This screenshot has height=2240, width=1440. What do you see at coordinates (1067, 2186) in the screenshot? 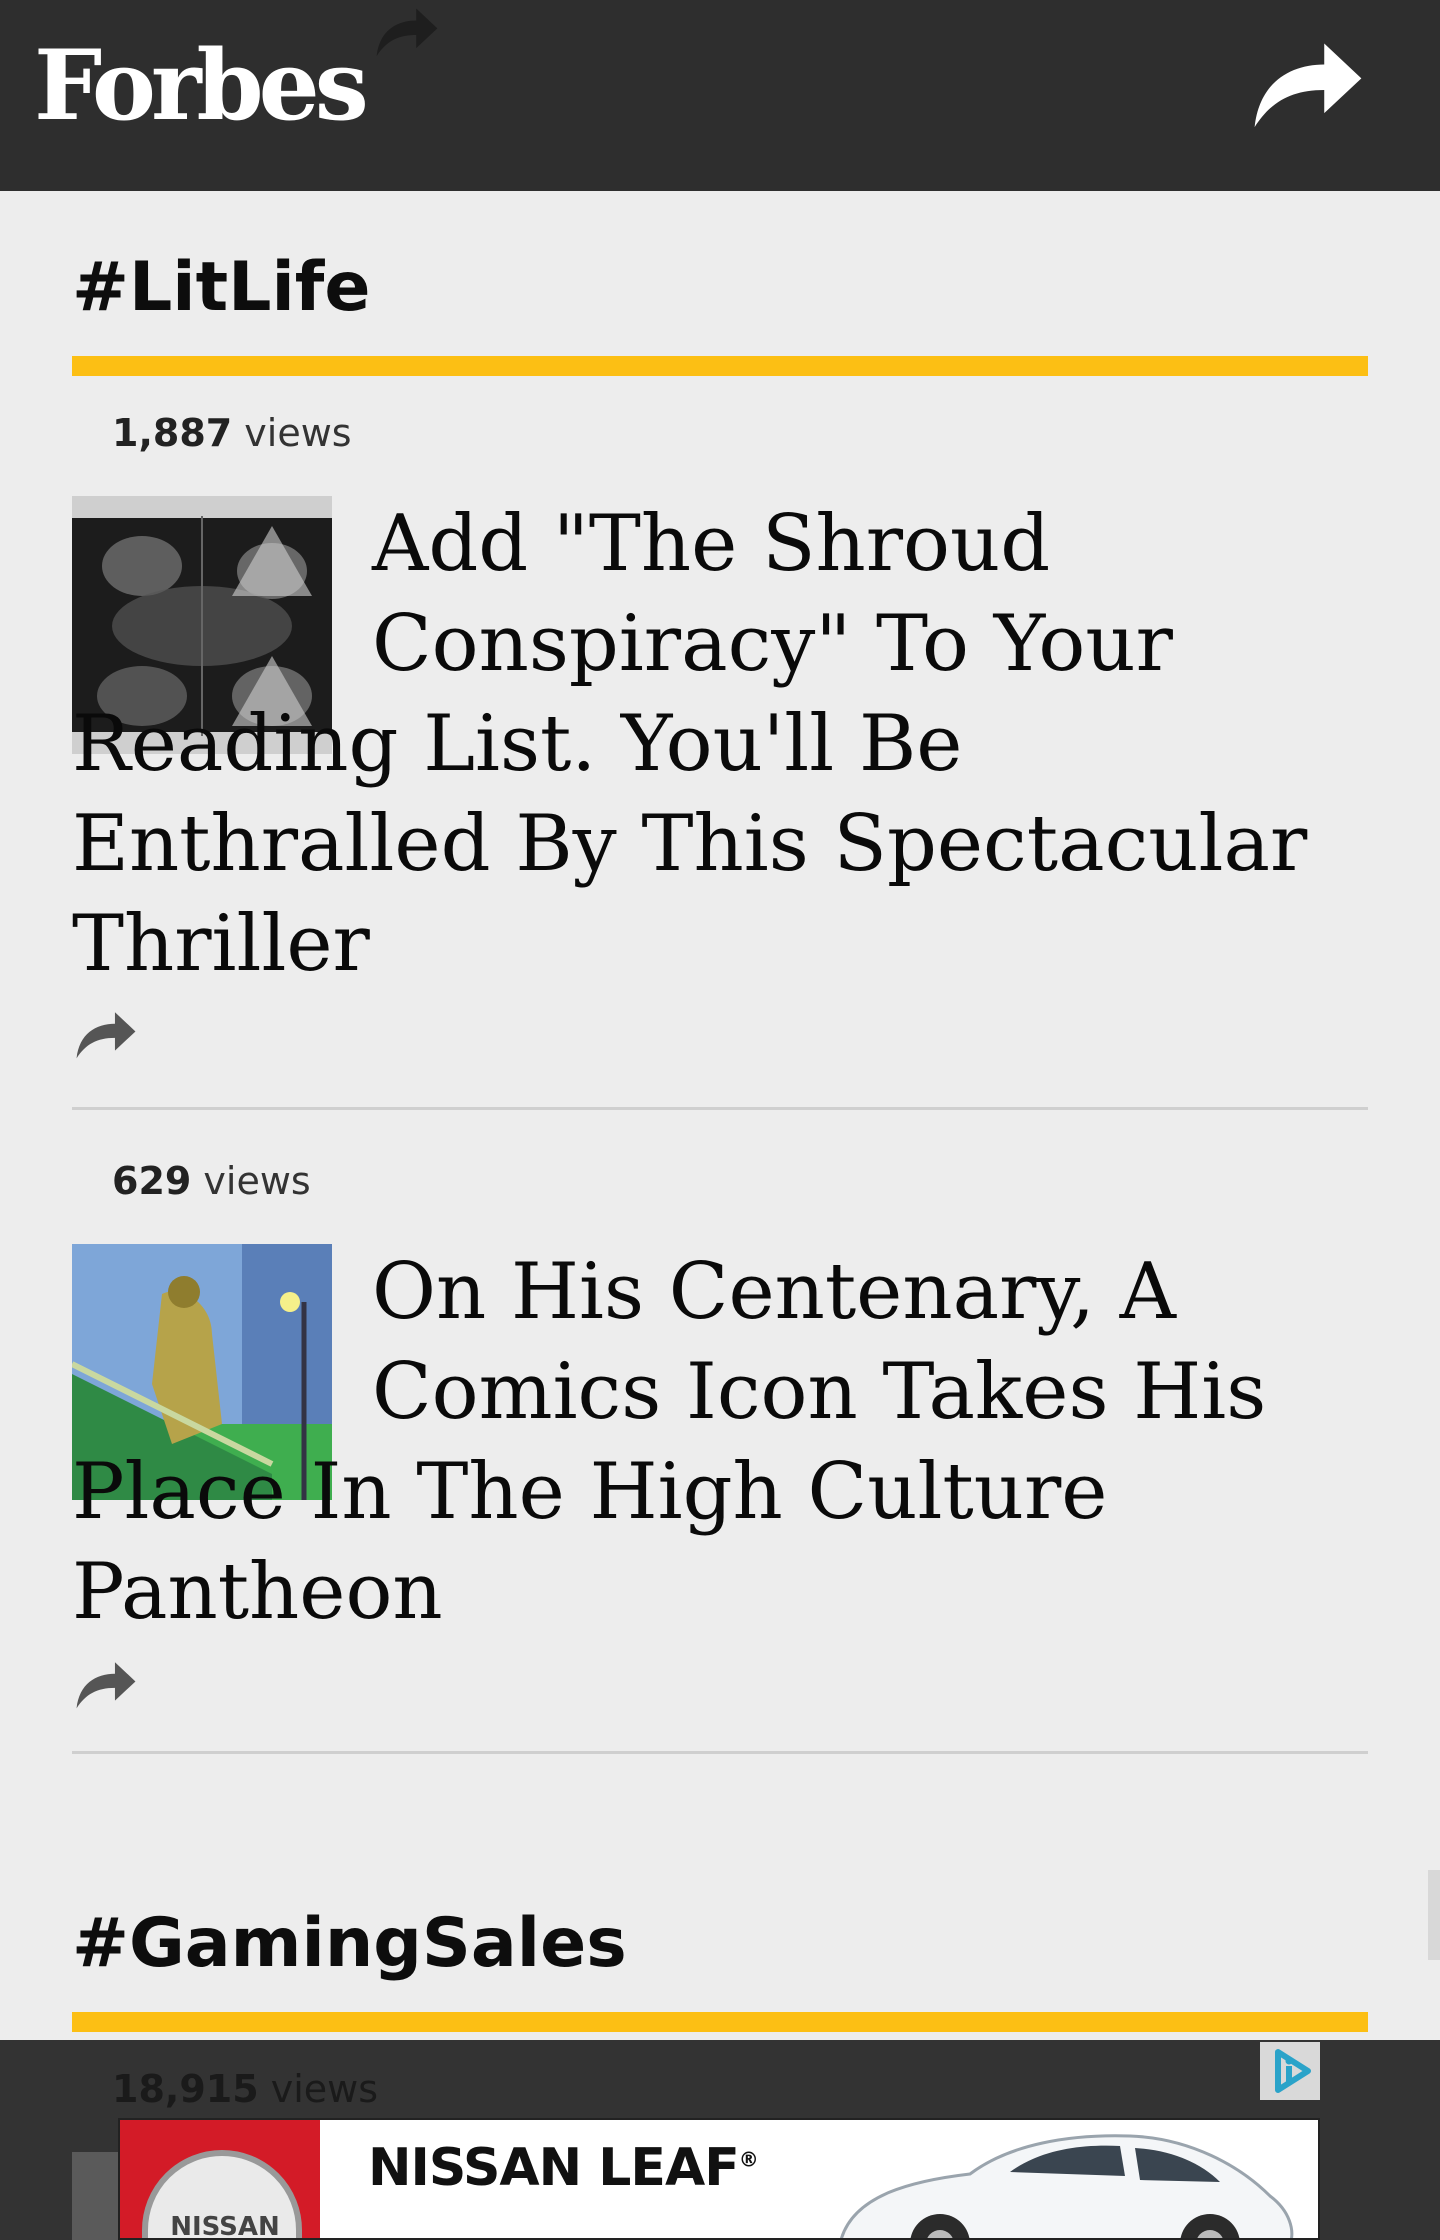
I see `car-image` at bounding box center [1067, 2186].